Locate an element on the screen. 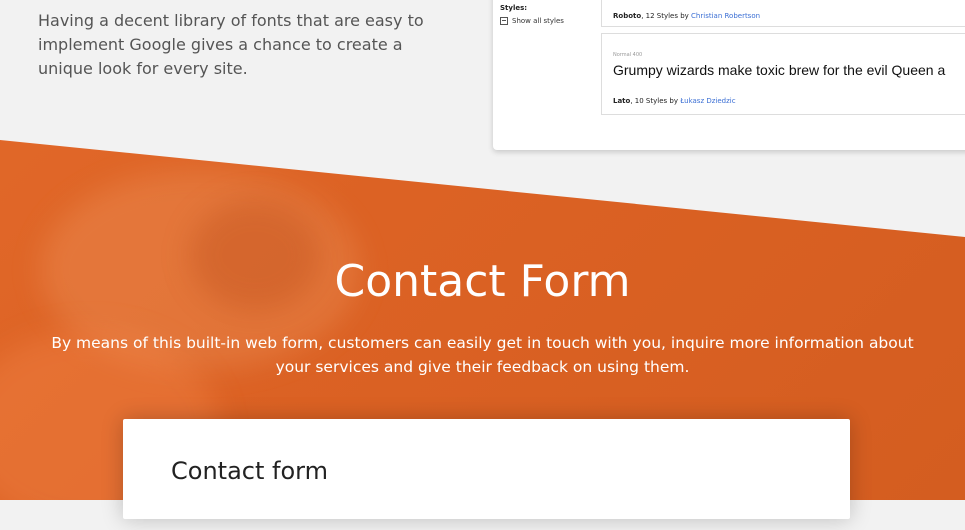  collapse-icon is located at coordinates (504, 21).